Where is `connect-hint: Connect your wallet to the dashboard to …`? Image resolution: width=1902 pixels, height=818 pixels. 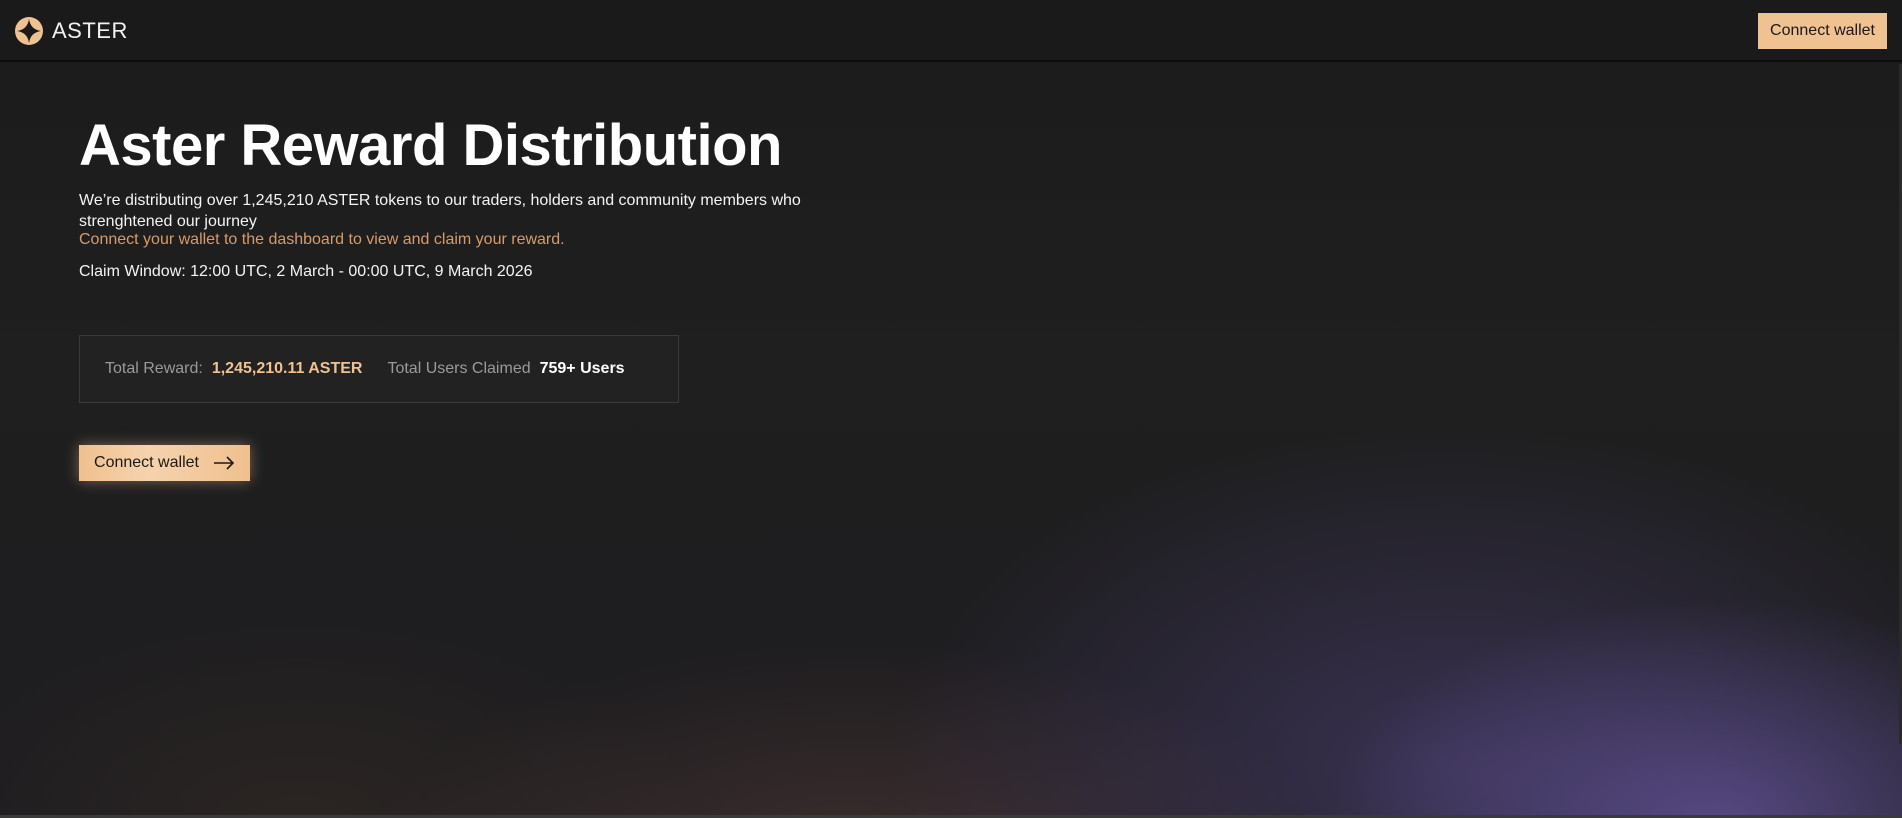
connect-hint: Connect your wallet to the dashboard to … is located at coordinates (322, 239).